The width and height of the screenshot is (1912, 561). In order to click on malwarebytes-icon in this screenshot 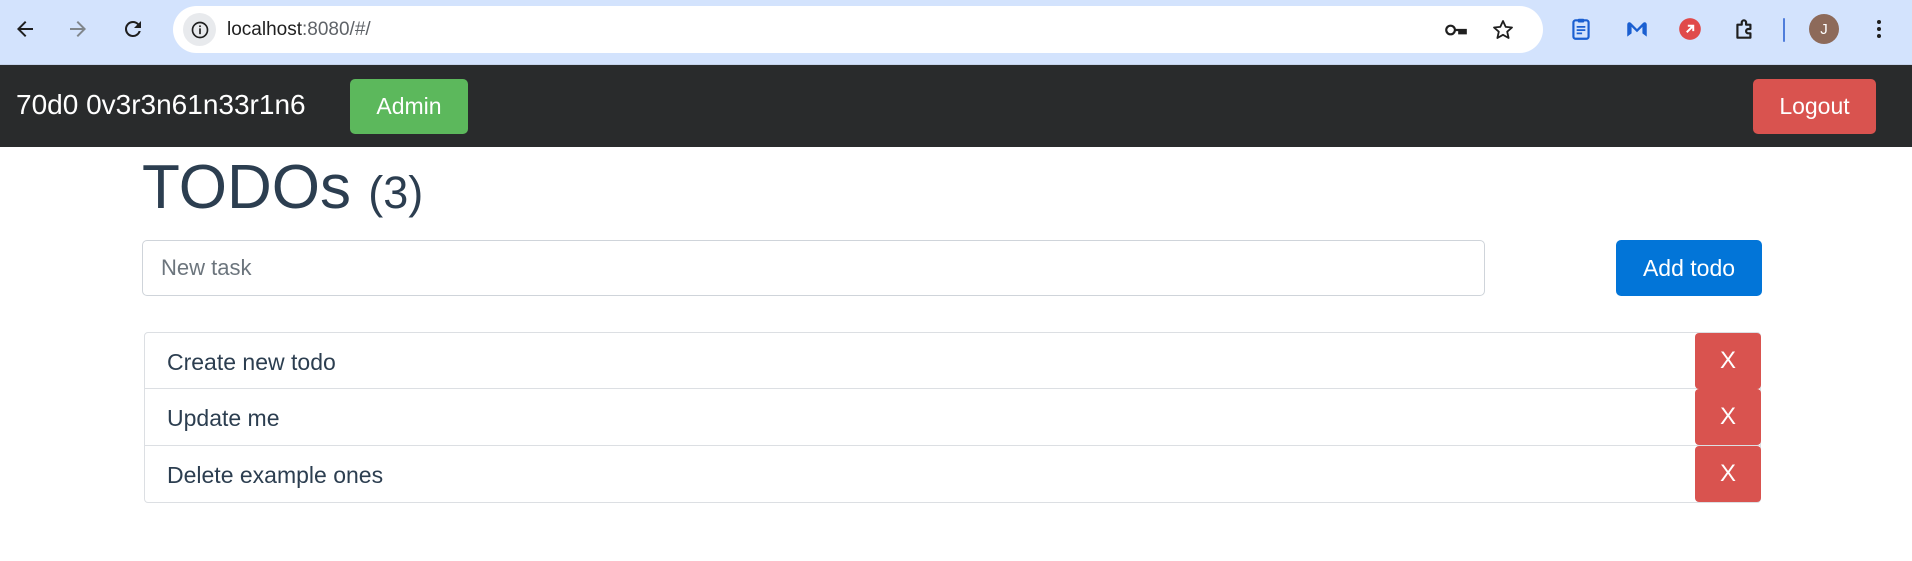, I will do `click(1637, 29)`.